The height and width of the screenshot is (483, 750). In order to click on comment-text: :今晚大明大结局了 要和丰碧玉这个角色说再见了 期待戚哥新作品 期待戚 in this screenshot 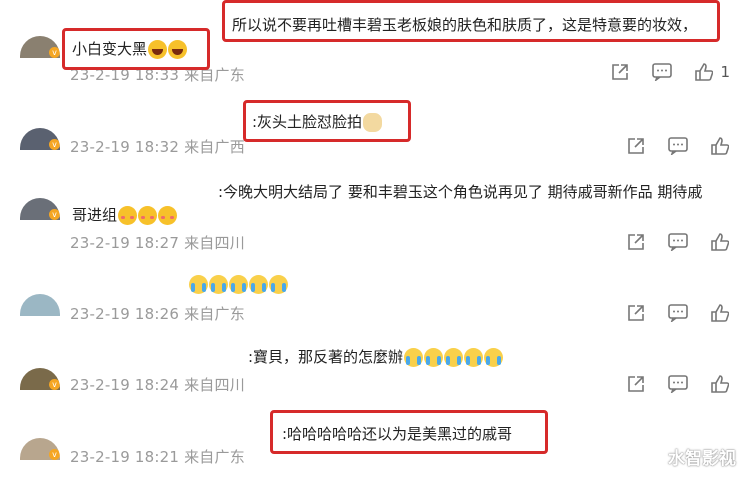, I will do `click(460, 192)`.